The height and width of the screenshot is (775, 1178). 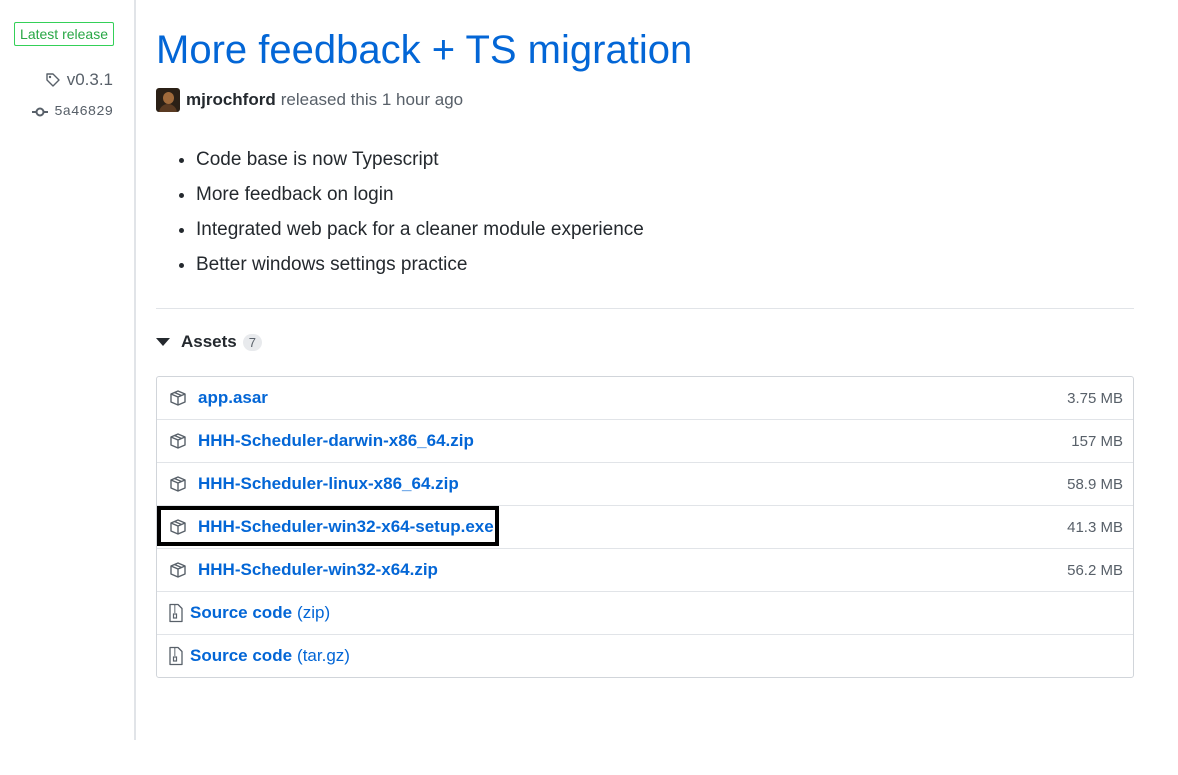 I want to click on asset-size: 56.2 MB, so click(x=1095, y=570).